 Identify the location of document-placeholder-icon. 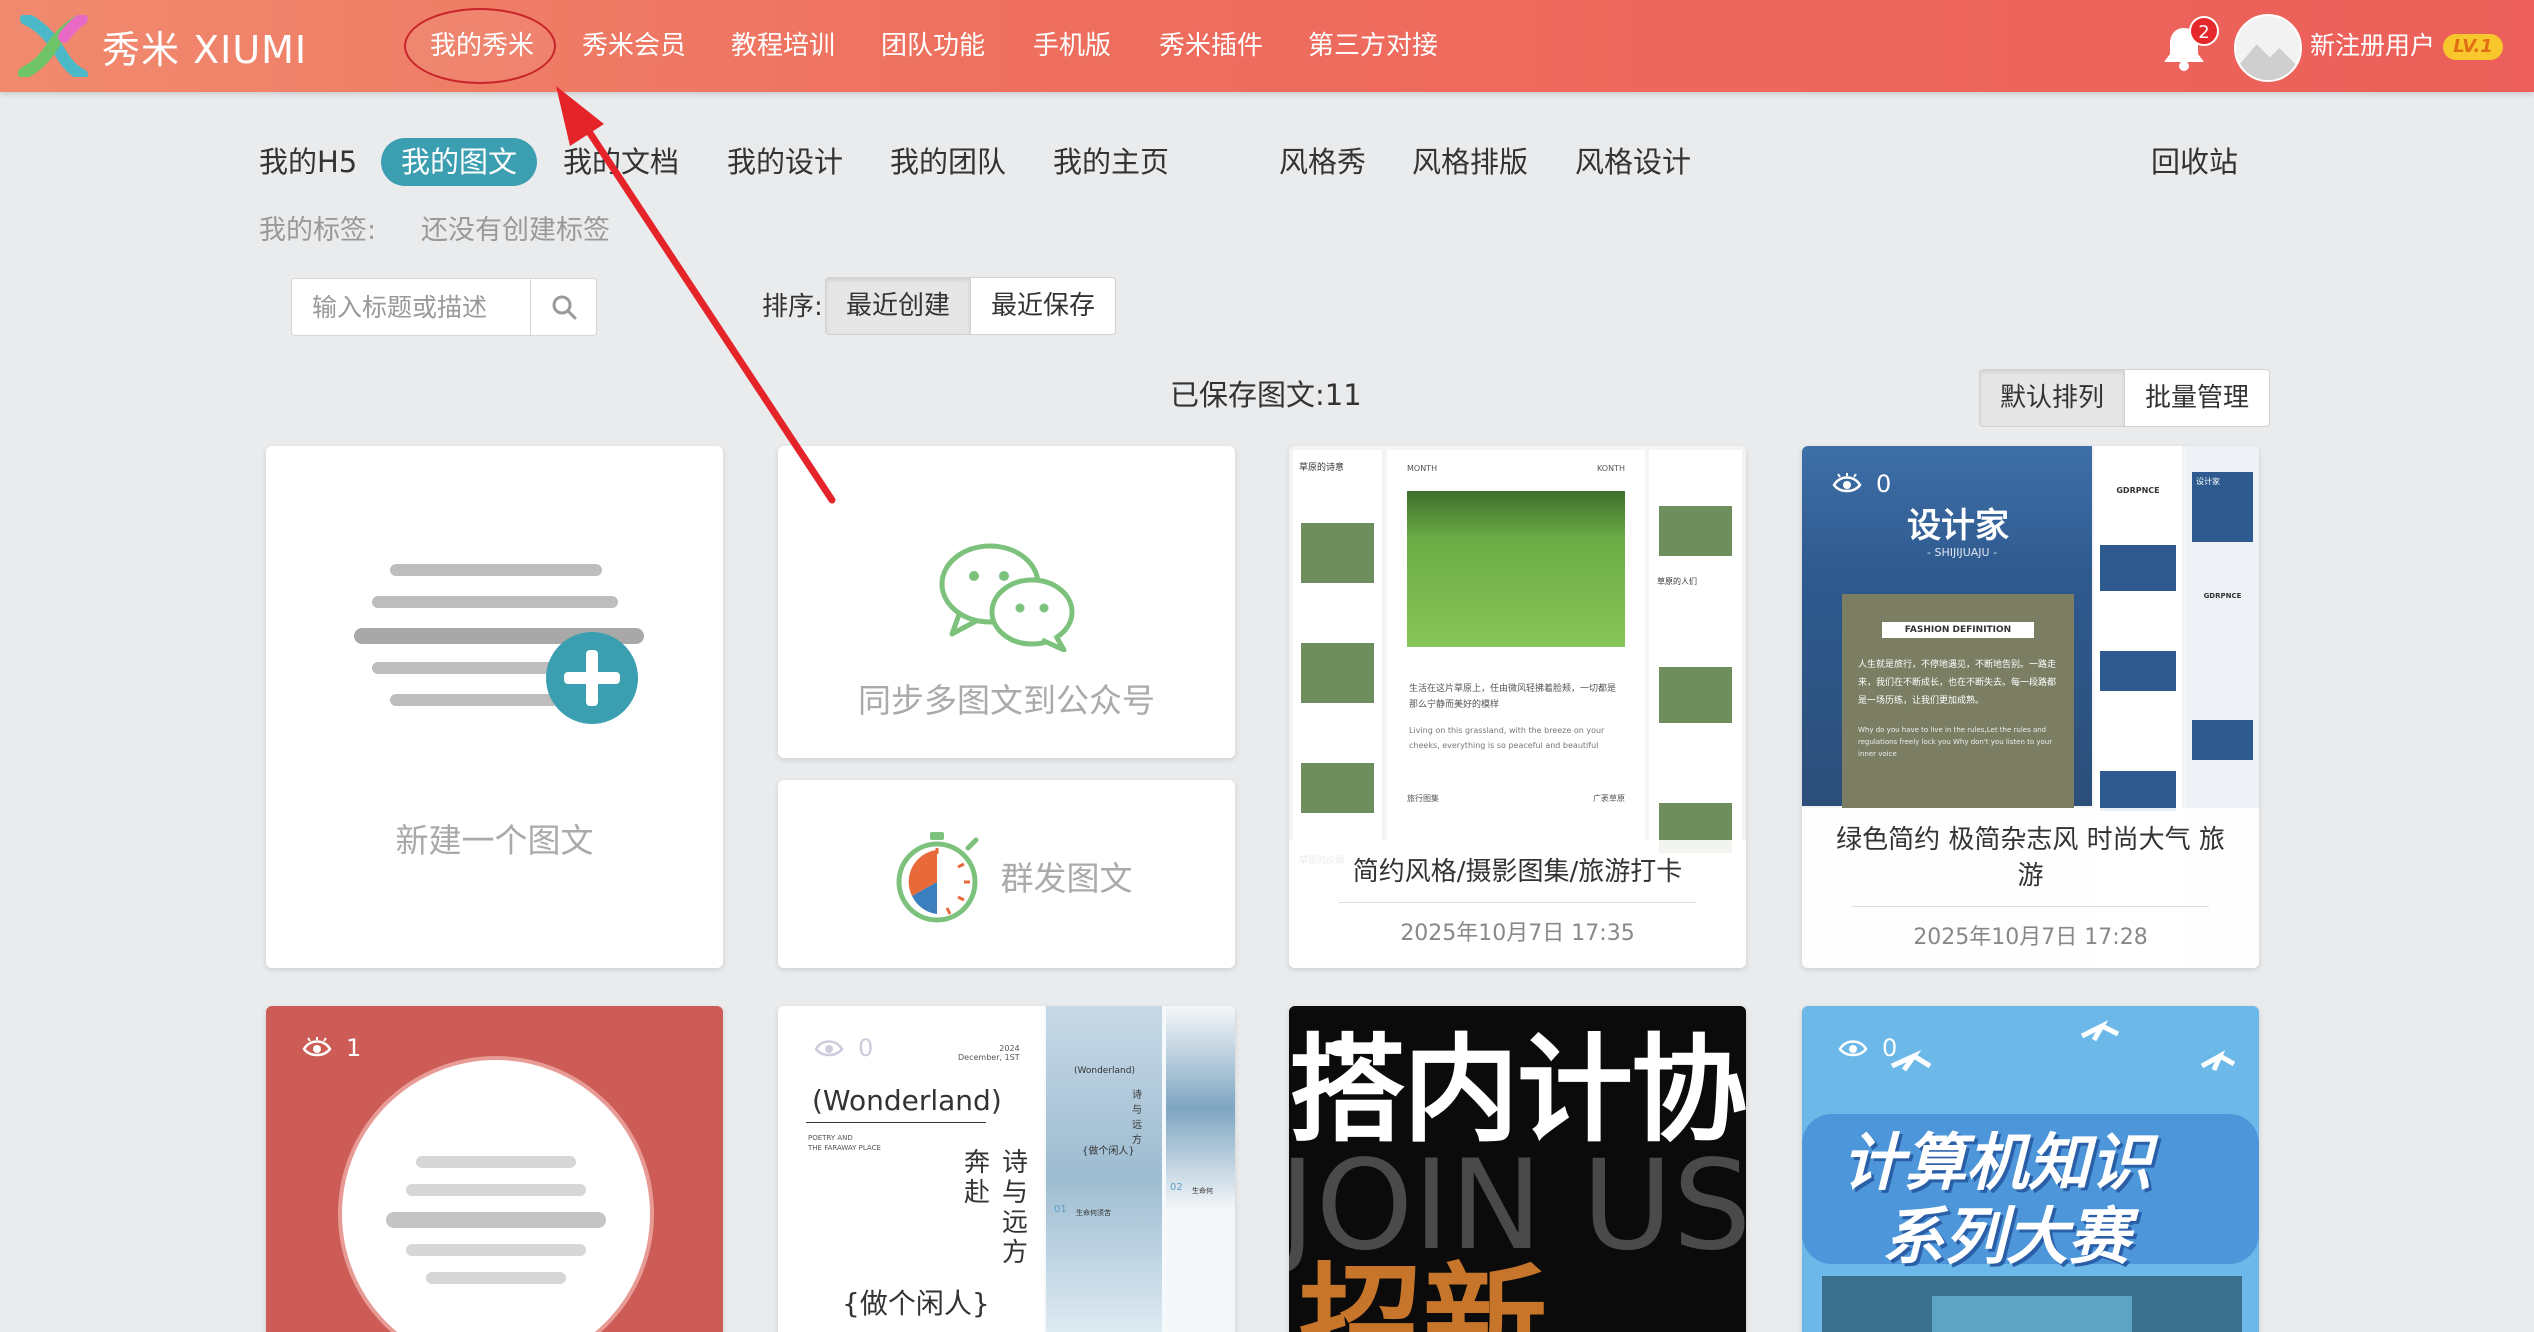
(496, 1194).